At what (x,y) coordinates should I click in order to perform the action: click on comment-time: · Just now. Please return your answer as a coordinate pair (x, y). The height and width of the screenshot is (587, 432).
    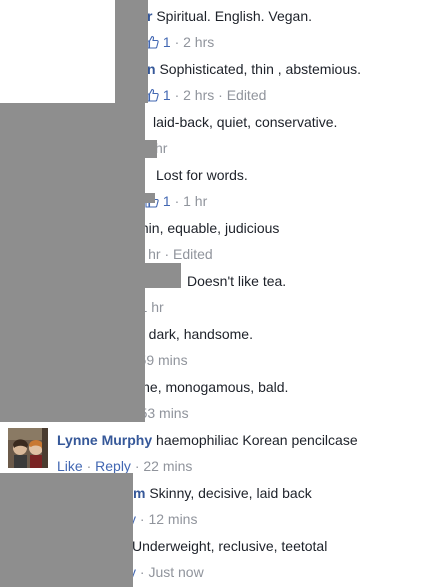
    Looking at the image, I should click on (171, 572).